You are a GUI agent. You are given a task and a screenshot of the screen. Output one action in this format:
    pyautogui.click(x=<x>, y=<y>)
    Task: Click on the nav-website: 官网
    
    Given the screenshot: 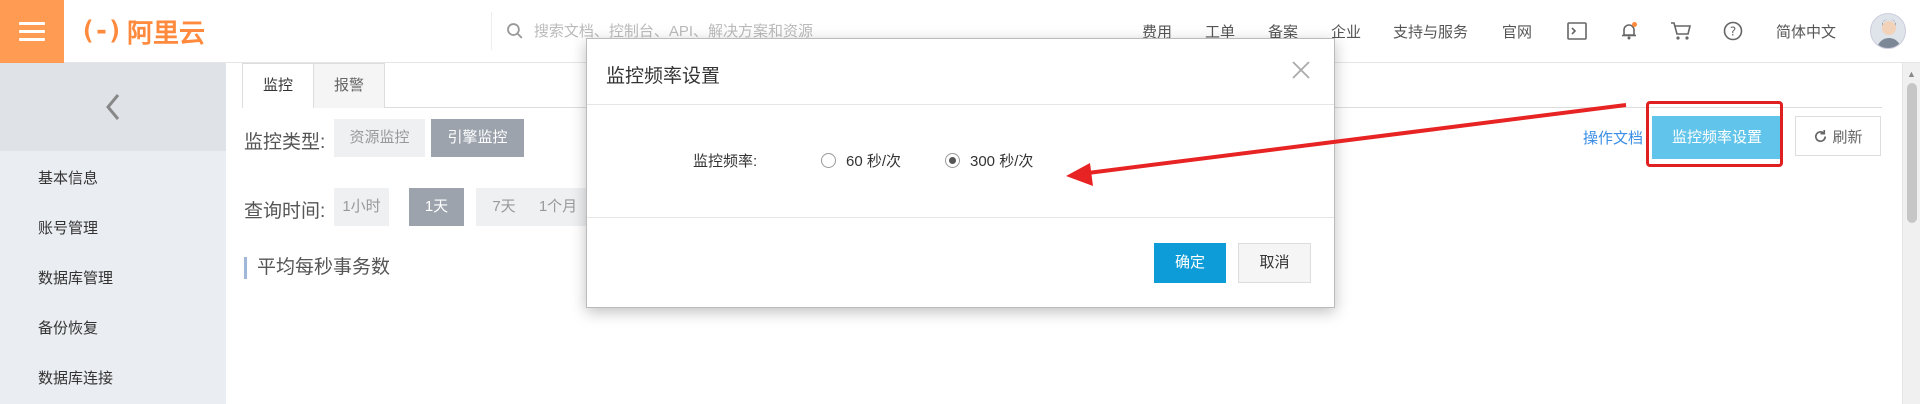 What is the action you would take?
    pyautogui.click(x=1517, y=31)
    